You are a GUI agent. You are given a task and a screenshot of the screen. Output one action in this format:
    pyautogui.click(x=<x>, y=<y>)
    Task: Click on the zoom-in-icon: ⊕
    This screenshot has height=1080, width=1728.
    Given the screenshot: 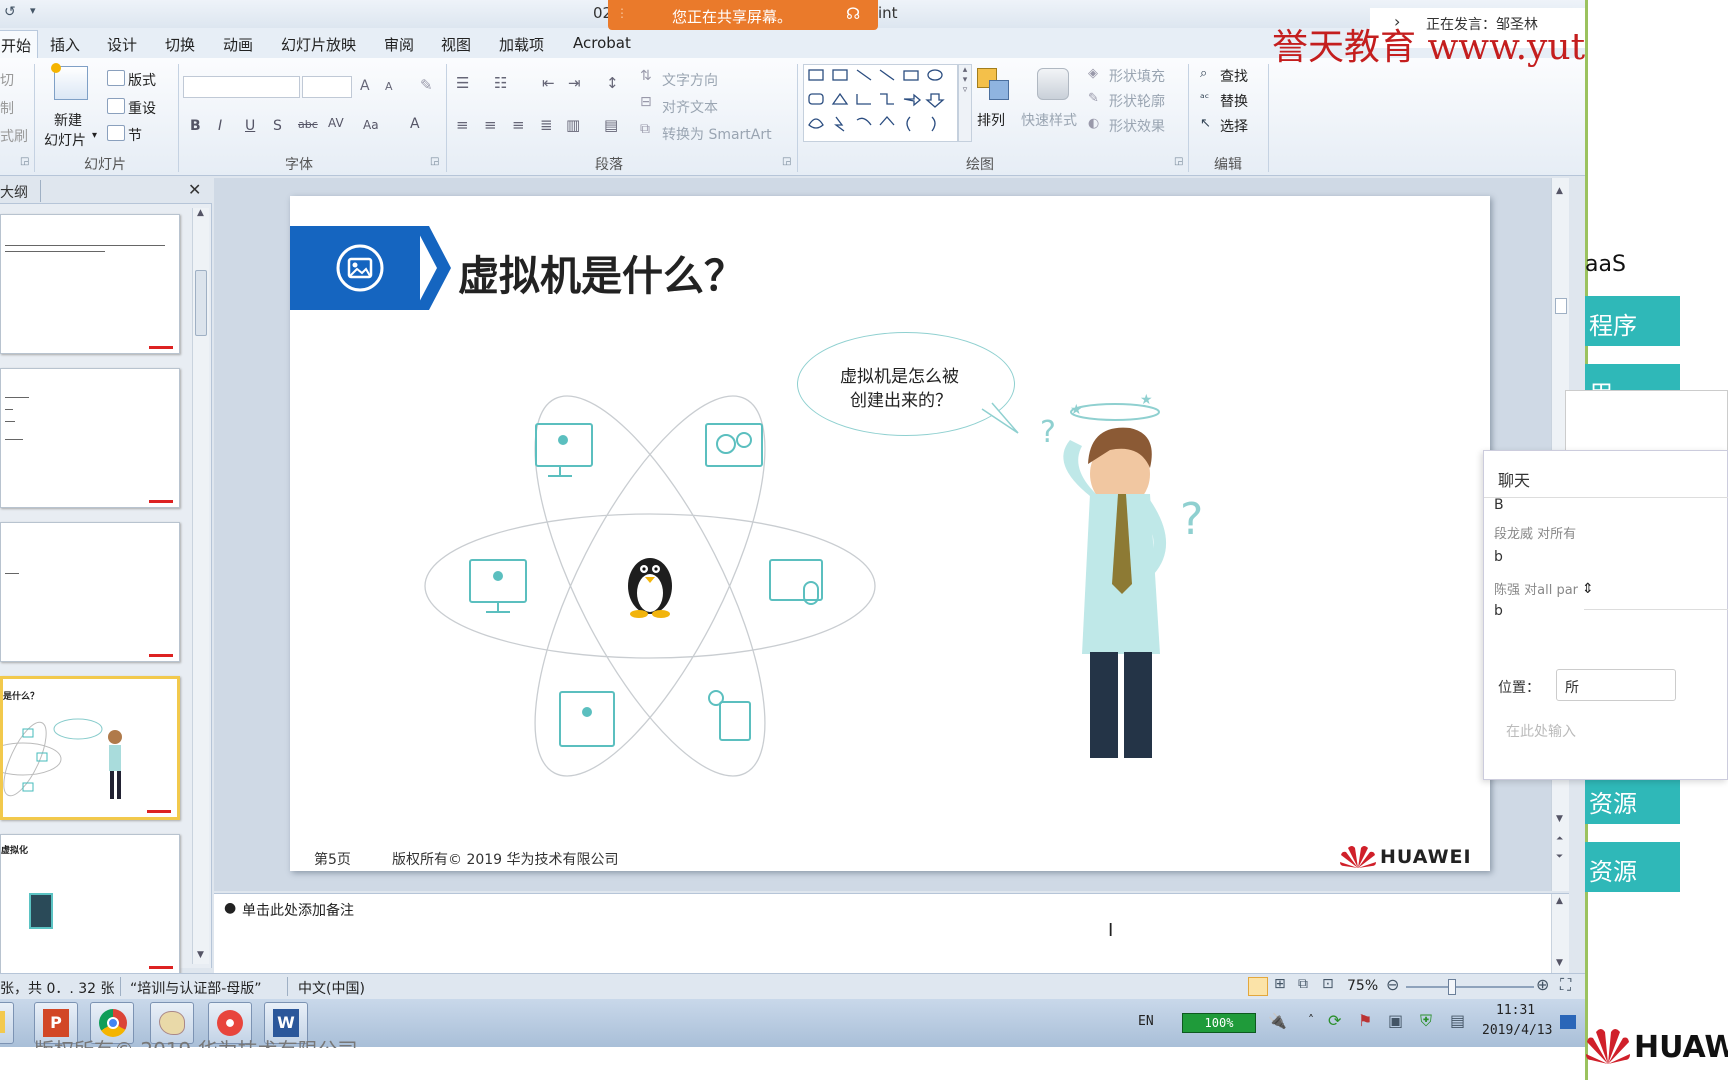 What is the action you would take?
    pyautogui.click(x=1542, y=984)
    